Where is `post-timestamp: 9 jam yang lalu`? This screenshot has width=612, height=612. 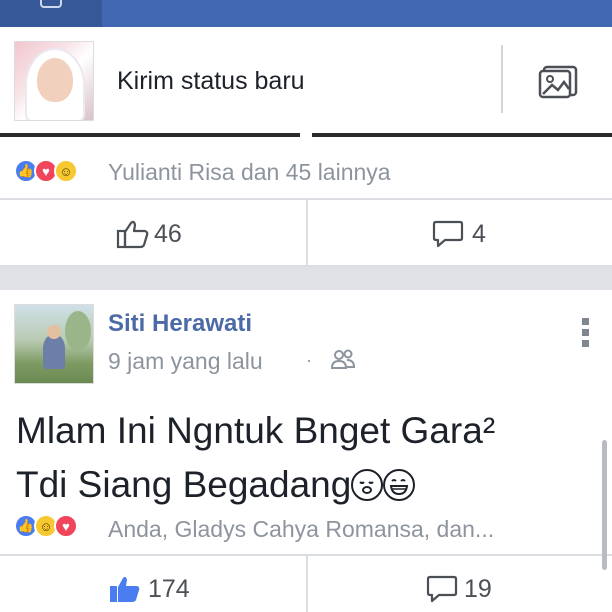
post-timestamp: 9 jam yang lalu is located at coordinates (185, 361).